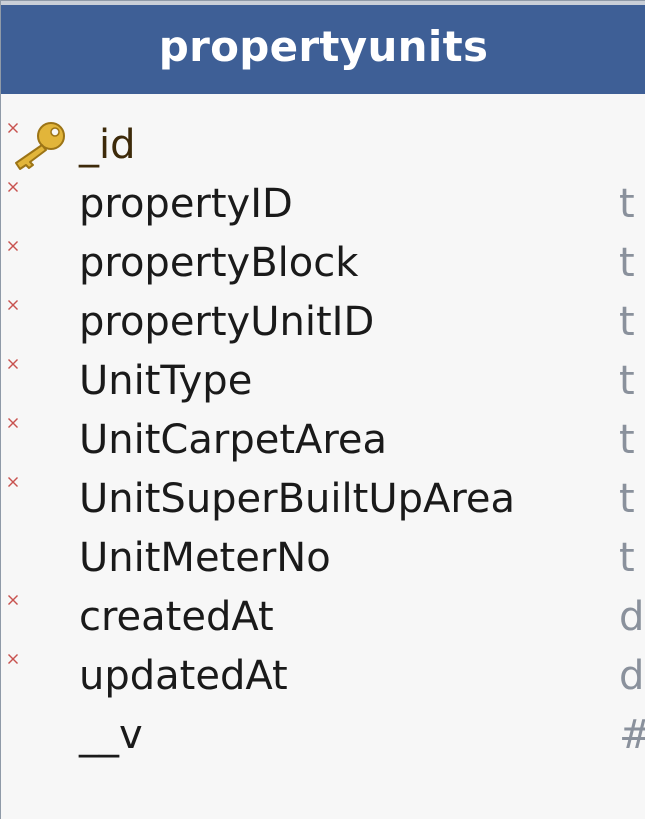 The width and height of the screenshot is (645, 819). I want to click on field-row: propertyID t, so click(323, 204).